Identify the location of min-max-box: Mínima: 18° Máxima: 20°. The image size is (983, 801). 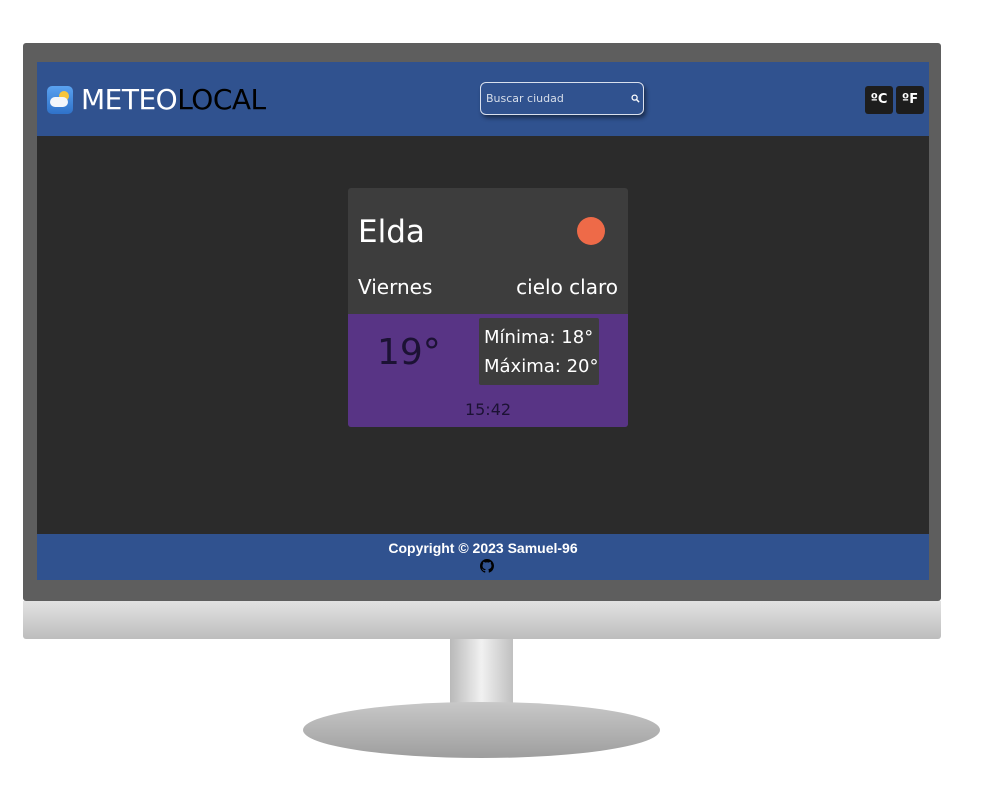
(539, 351).